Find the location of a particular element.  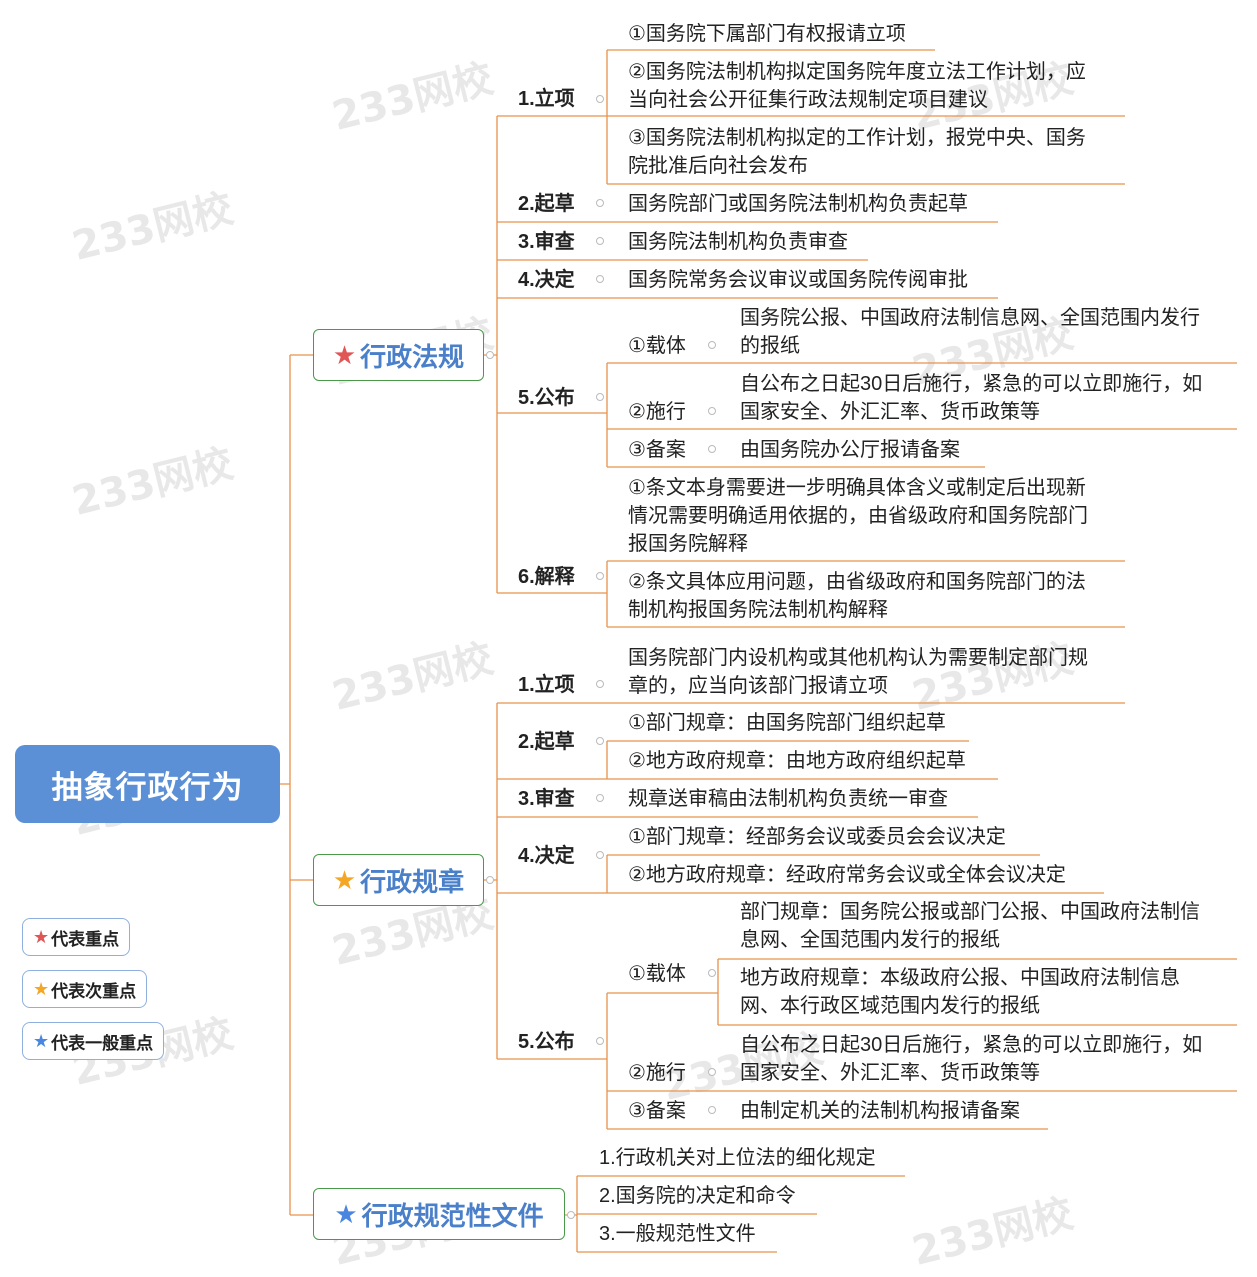

legend-key-secondary: ★ 代表次重点 is located at coordinates (85, 989).